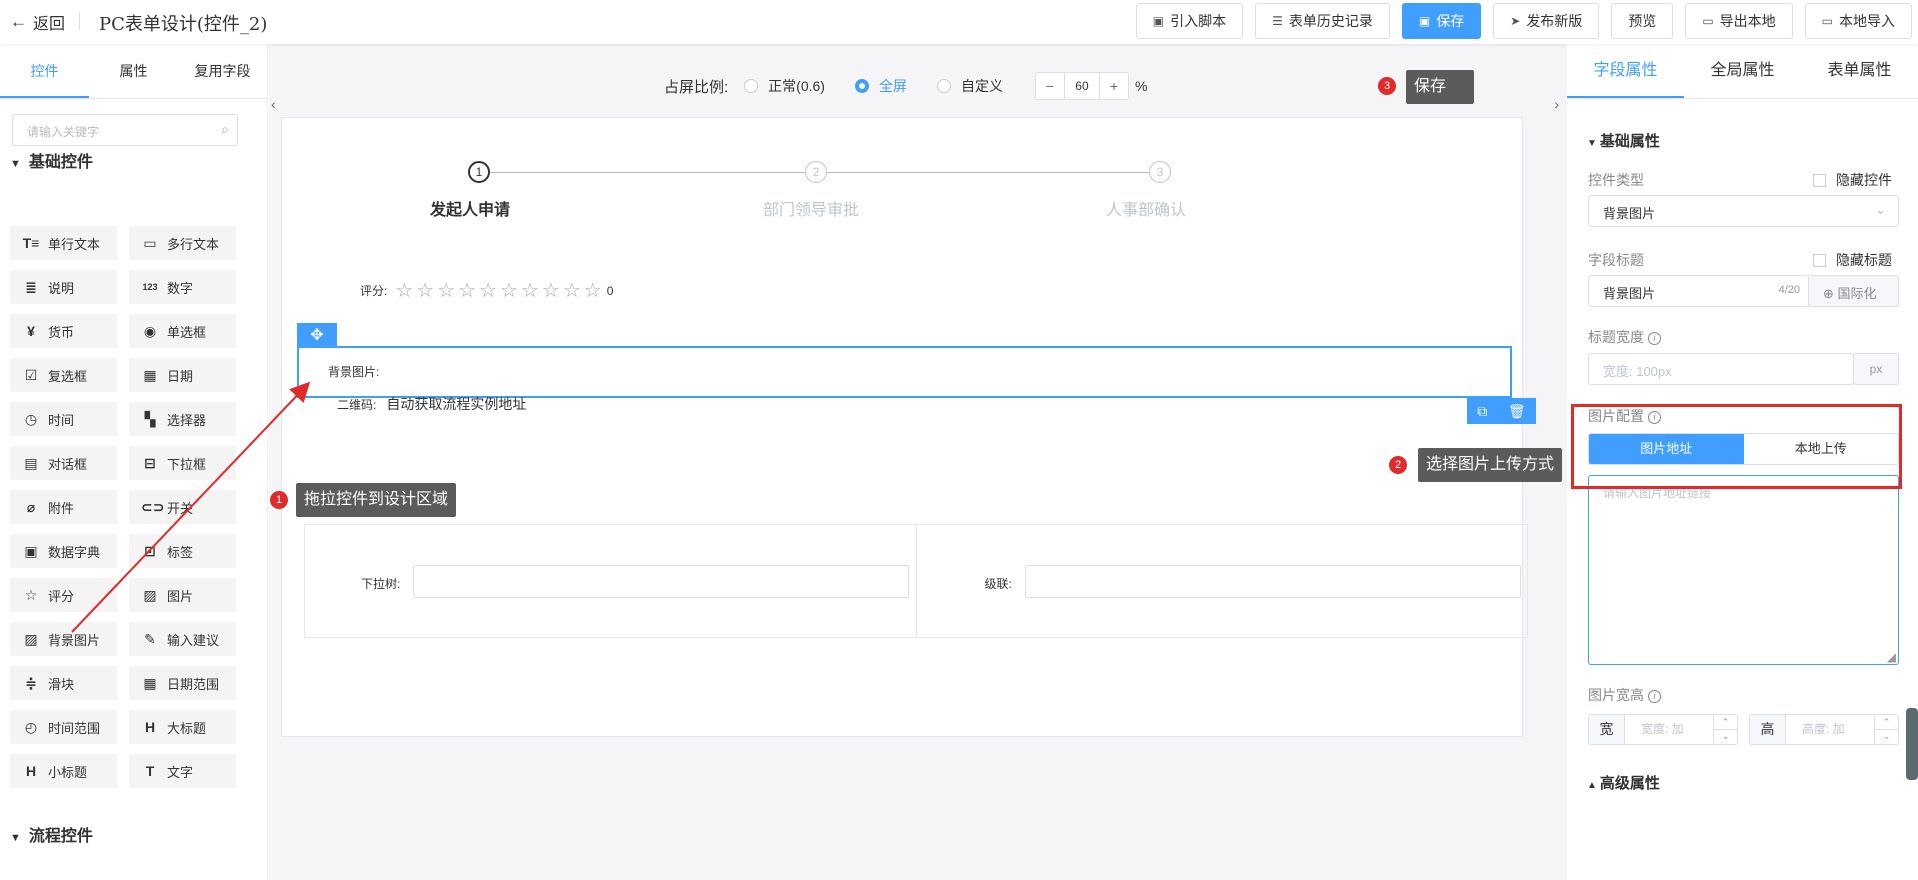 The image size is (1918, 880). I want to click on callout-2-badge: 2, so click(1398, 465).